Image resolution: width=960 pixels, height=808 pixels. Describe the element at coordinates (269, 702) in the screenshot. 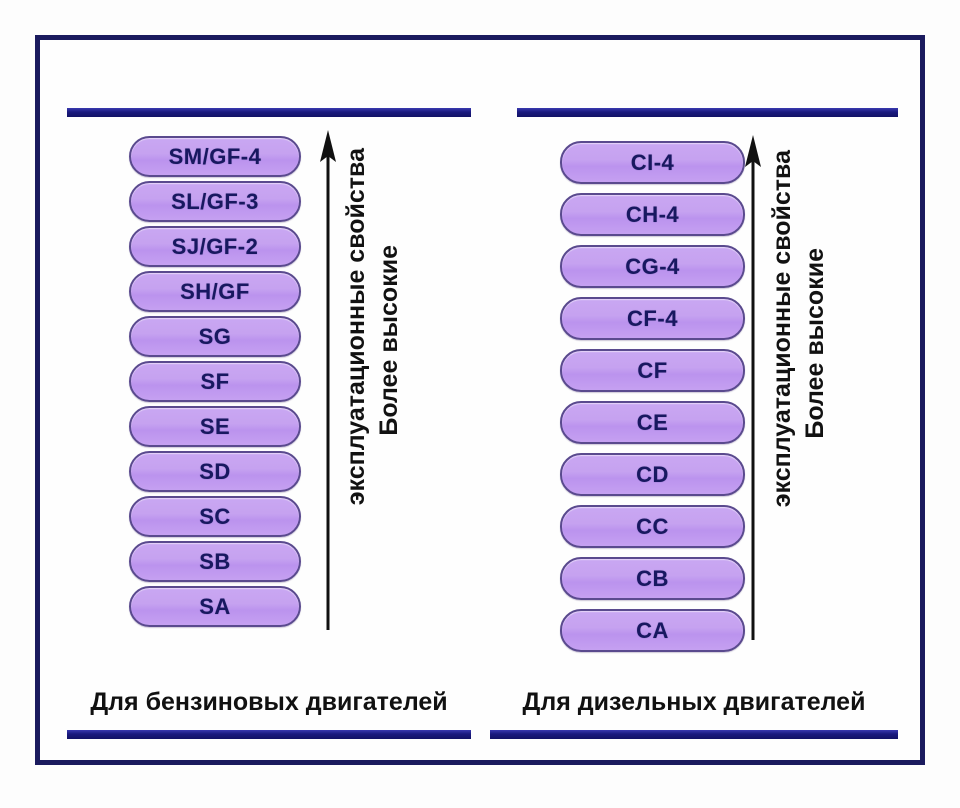

I see `column-caption-gasoline: Для бензиновых двигателей` at that location.